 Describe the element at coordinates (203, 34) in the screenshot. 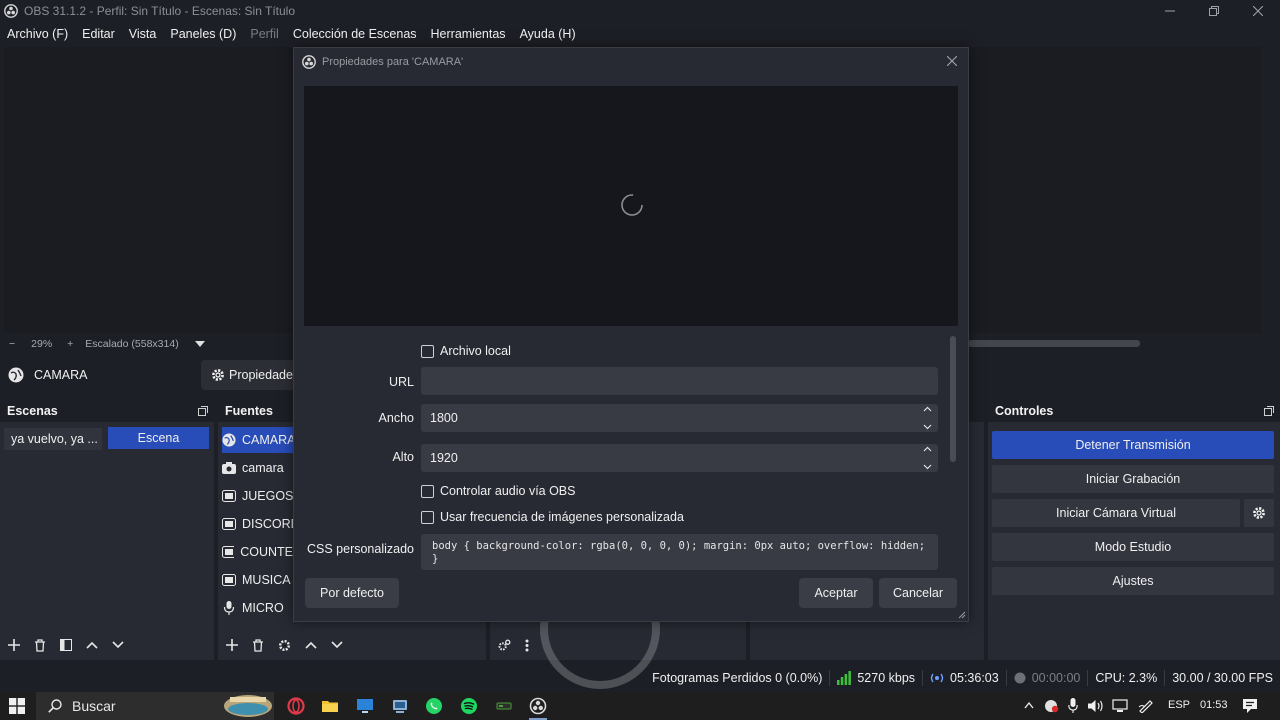

I see `menu-paneles: Paneles (D)` at that location.